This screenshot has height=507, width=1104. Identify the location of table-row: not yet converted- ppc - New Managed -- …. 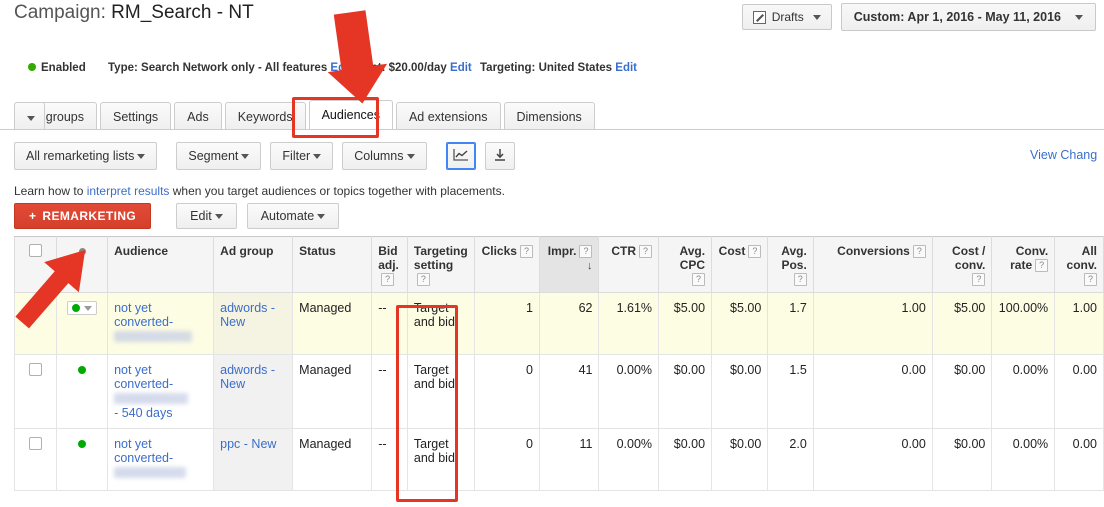
(558, 460).